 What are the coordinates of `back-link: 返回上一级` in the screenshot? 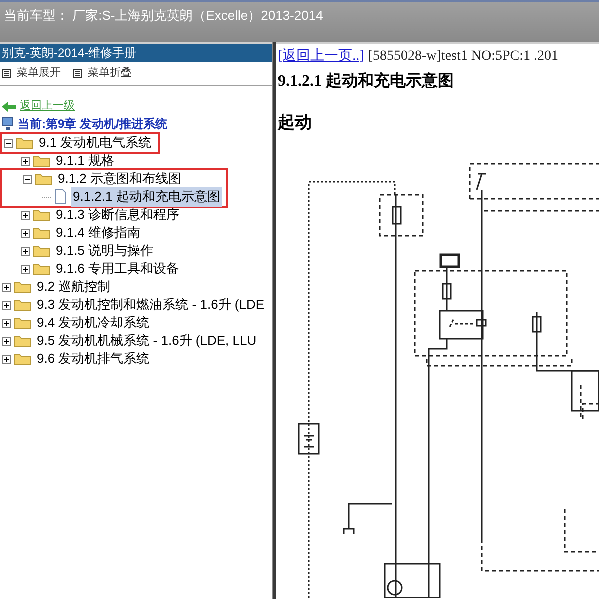 It's located at (47, 106).